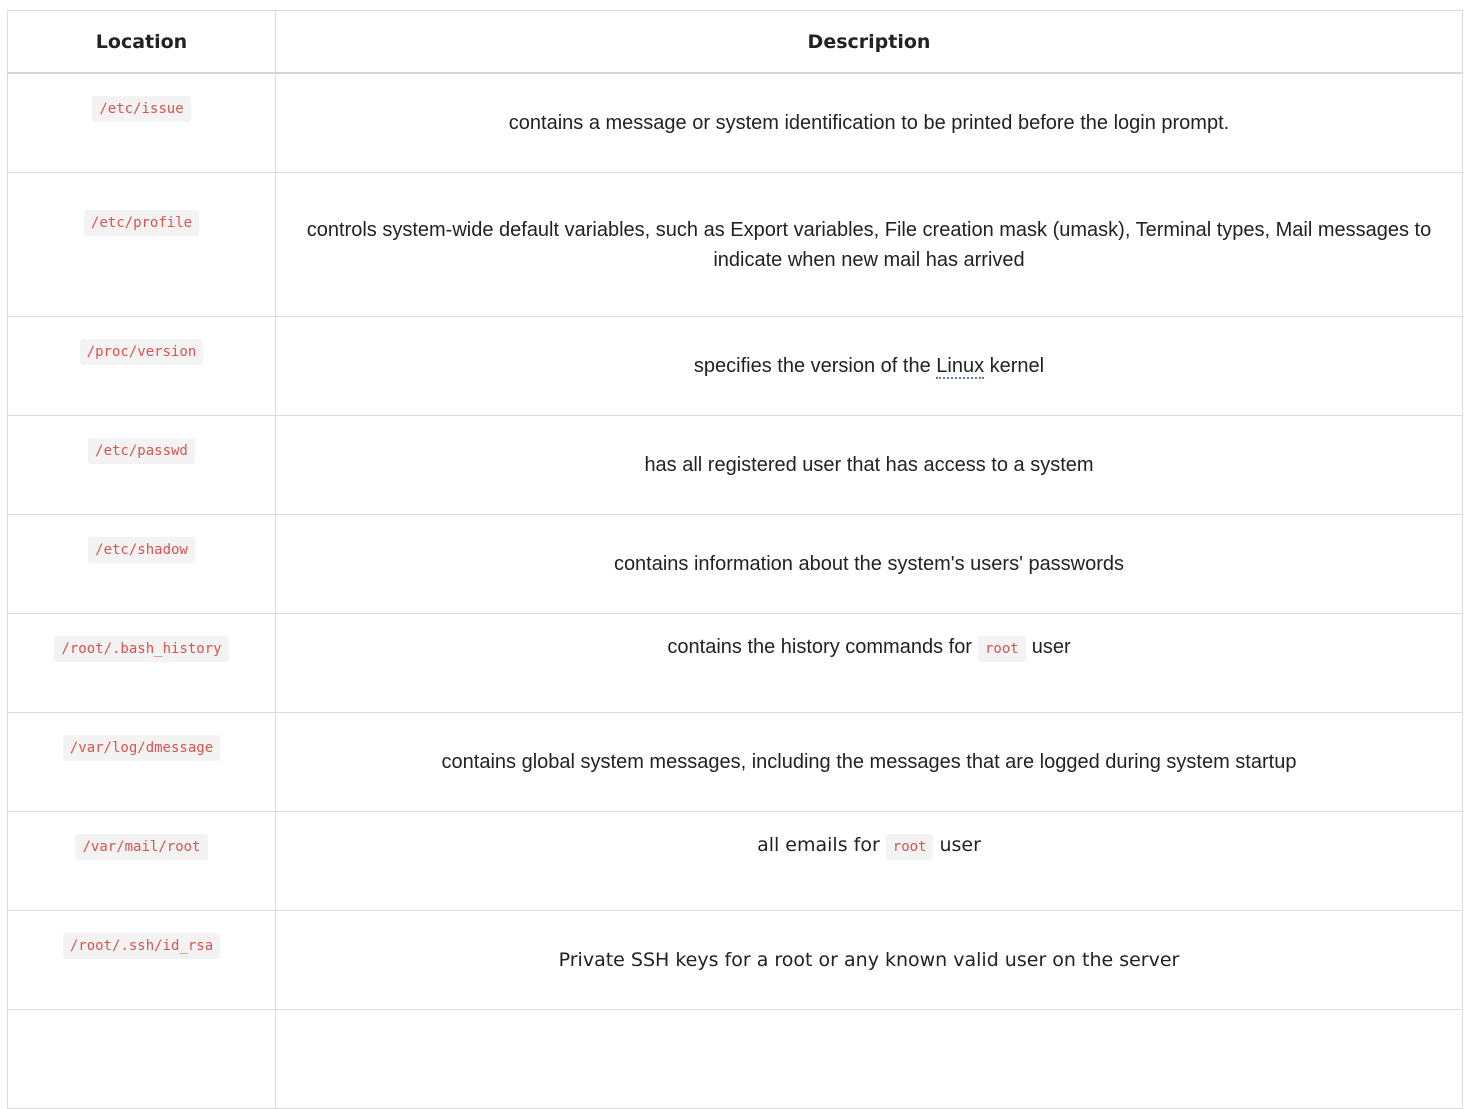 The height and width of the screenshot is (1109, 1473). I want to click on location-code: /proc/version, so click(141, 352).